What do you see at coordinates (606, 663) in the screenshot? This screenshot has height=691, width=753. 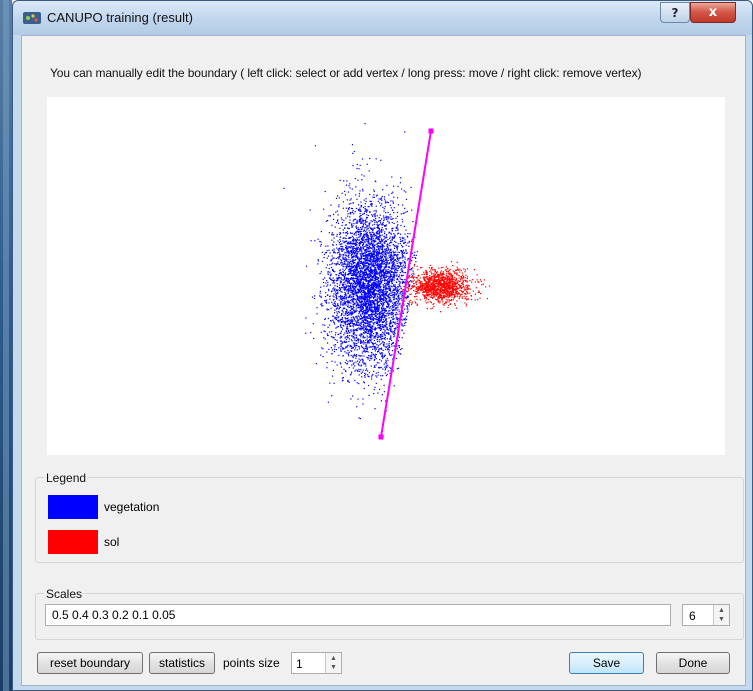 I see `save-button: Save` at bounding box center [606, 663].